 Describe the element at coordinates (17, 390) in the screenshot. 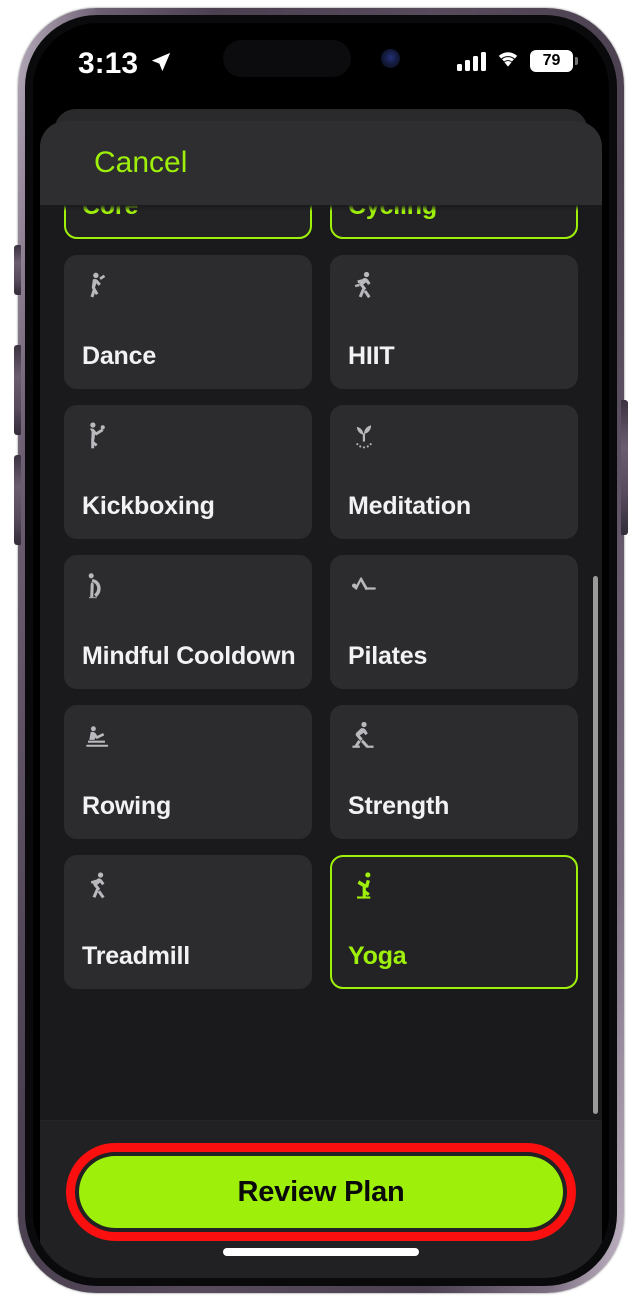

I see `volume-up-button` at that location.